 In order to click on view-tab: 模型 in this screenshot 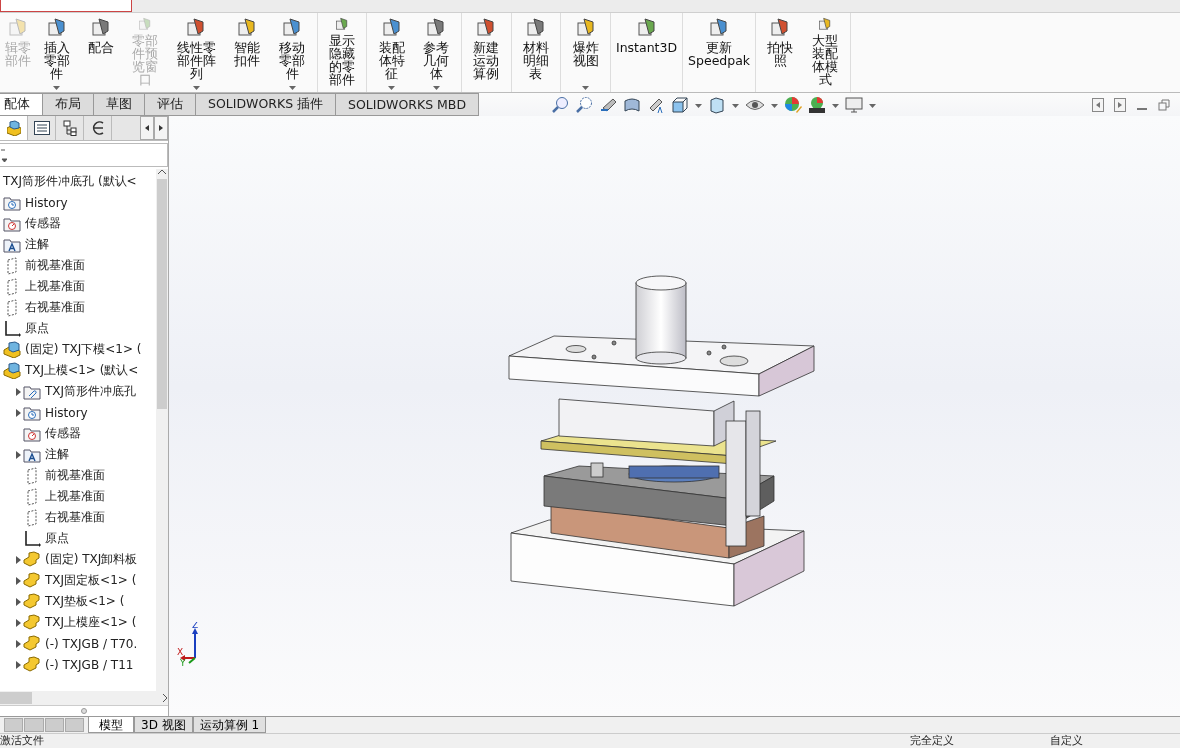, I will do `click(111, 725)`.